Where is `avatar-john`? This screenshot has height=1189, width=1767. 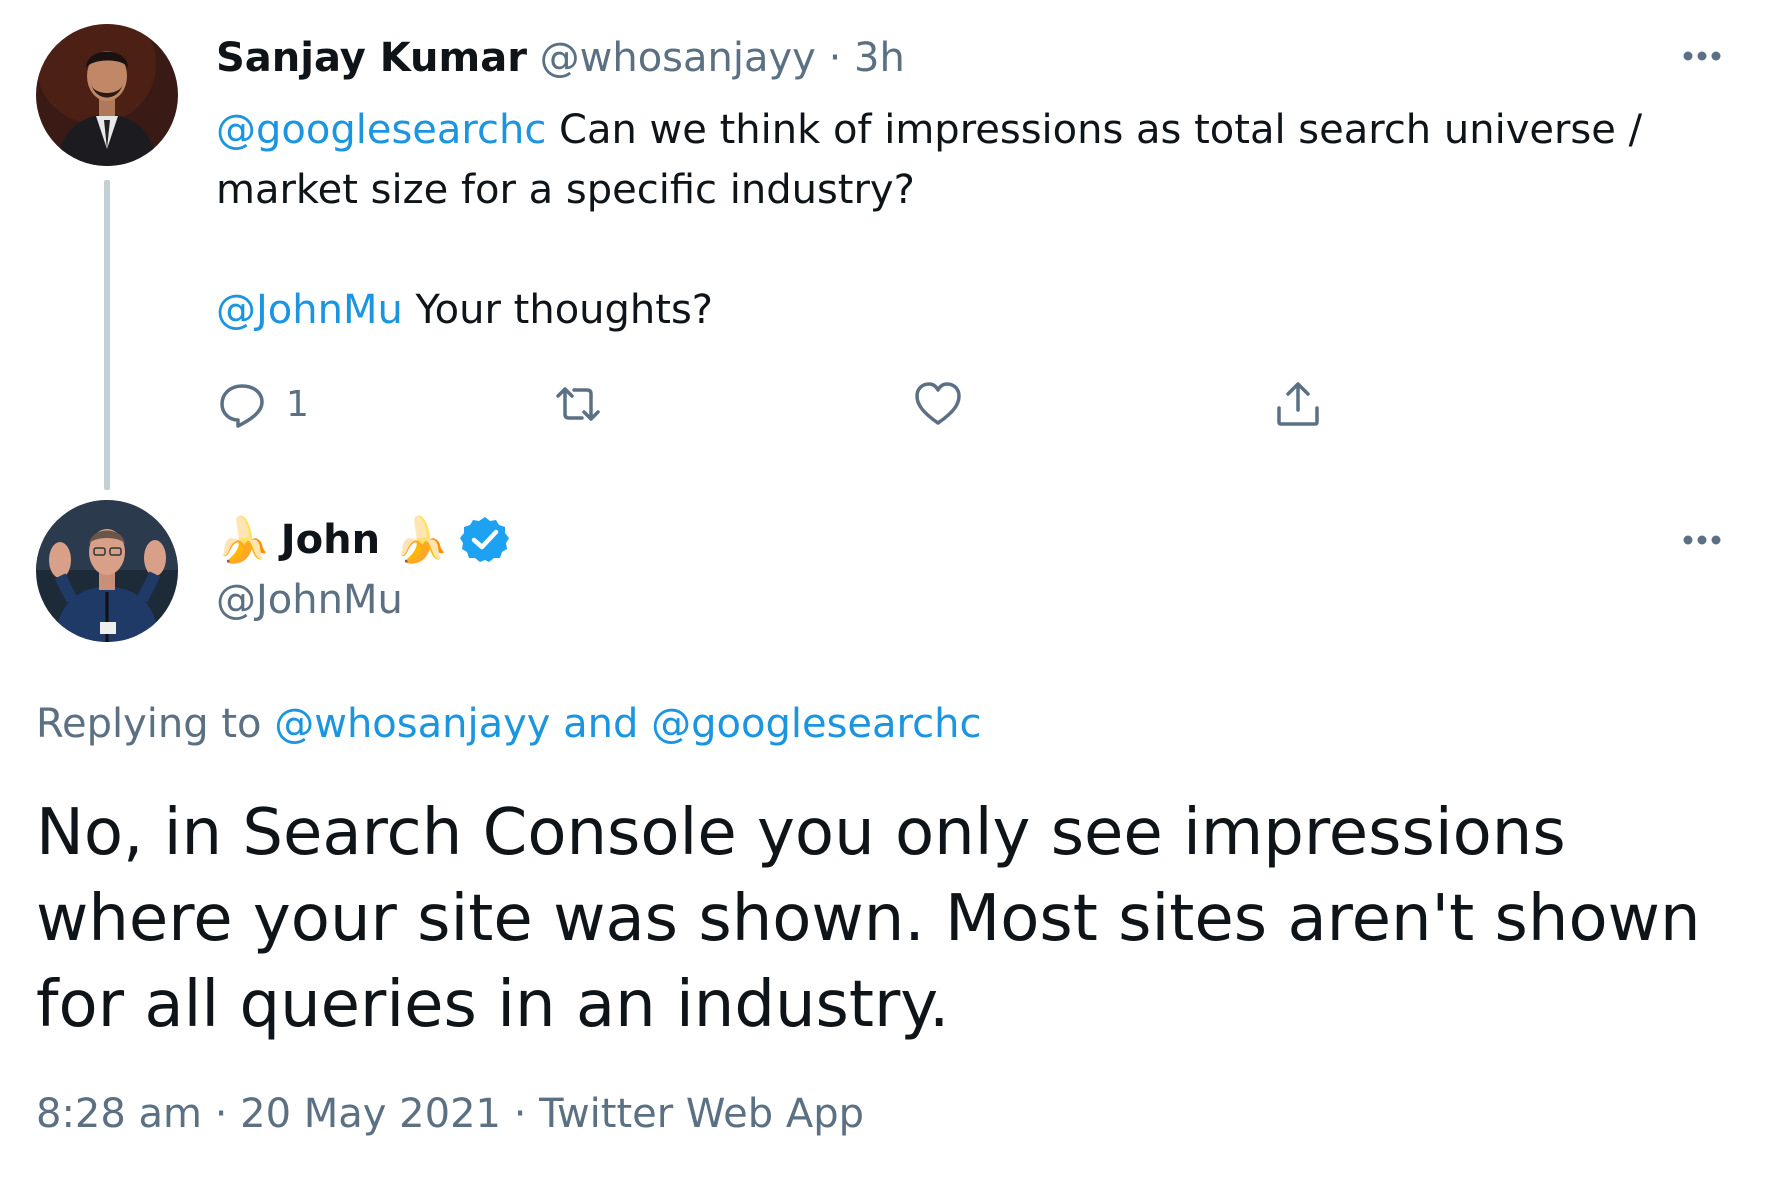 avatar-john is located at coordinates (107, 571).